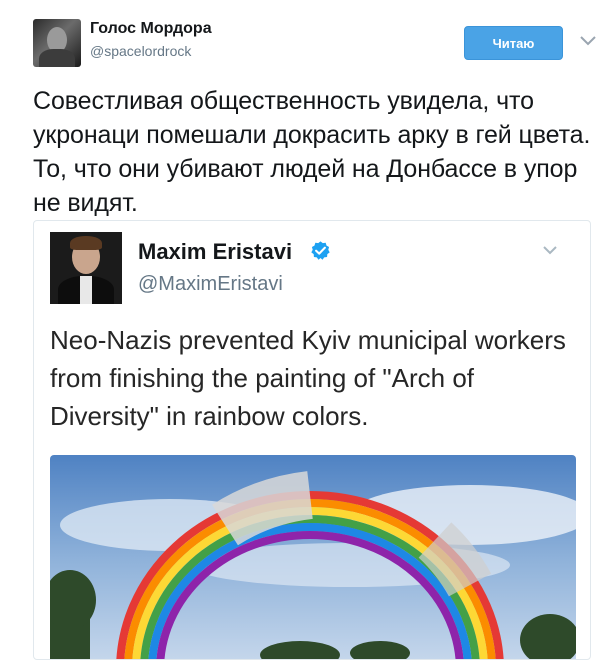 The height and width of the screenshot is (660, 612). What do you see at coordinates (215, 252) in the screenshot?
I see `quoted-author-name: Maxim Eristavi` at bounding box center [215, 252].